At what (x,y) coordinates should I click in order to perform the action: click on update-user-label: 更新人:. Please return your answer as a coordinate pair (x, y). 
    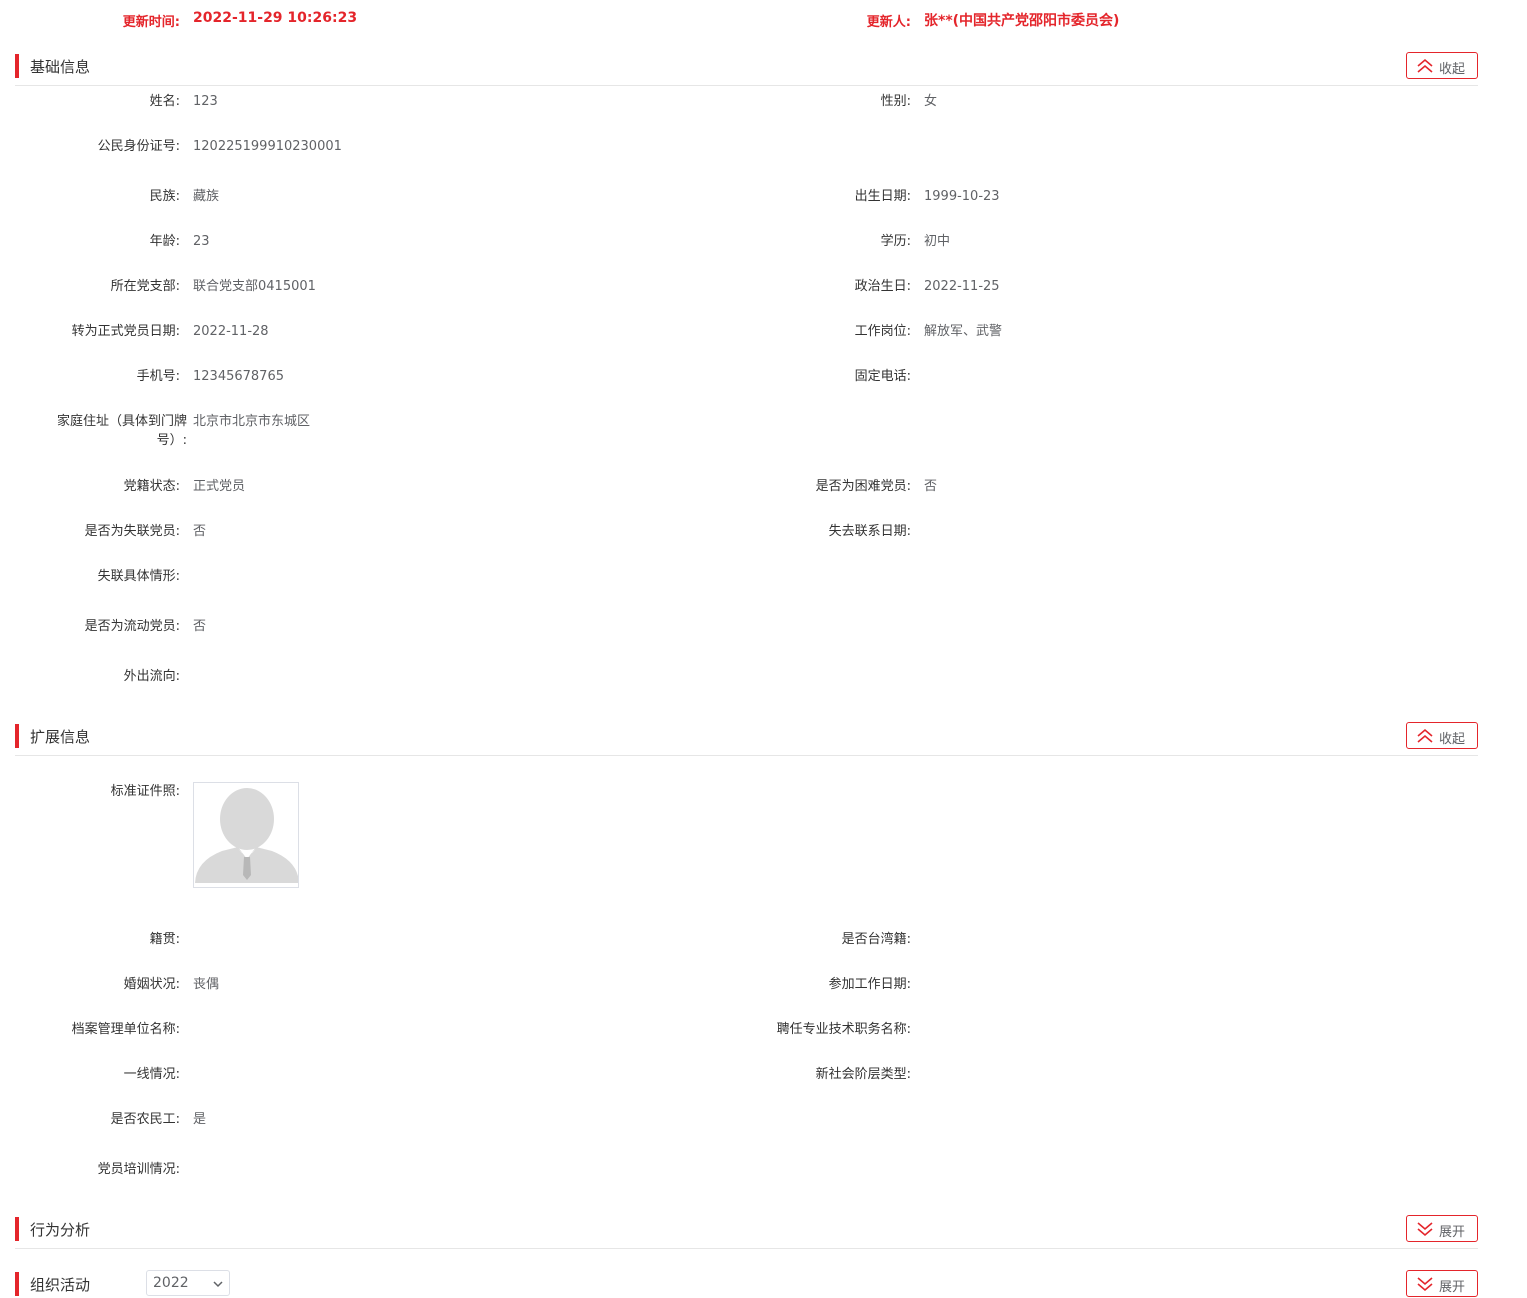
    Looking at the image, I should click on (888, 22).